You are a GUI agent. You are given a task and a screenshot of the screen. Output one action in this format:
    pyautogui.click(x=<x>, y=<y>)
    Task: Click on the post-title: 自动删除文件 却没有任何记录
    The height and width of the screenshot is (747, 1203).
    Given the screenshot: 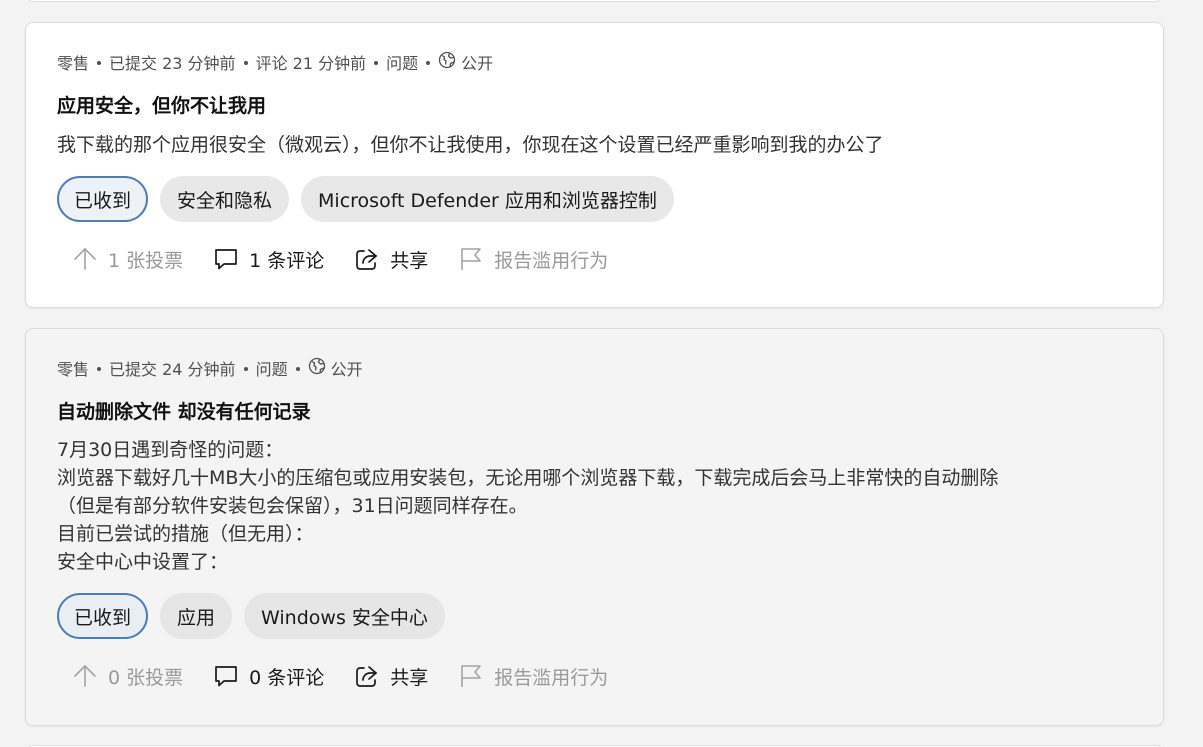 What is the action you would take?
    pyautogui.click(x=594, y=412)
    